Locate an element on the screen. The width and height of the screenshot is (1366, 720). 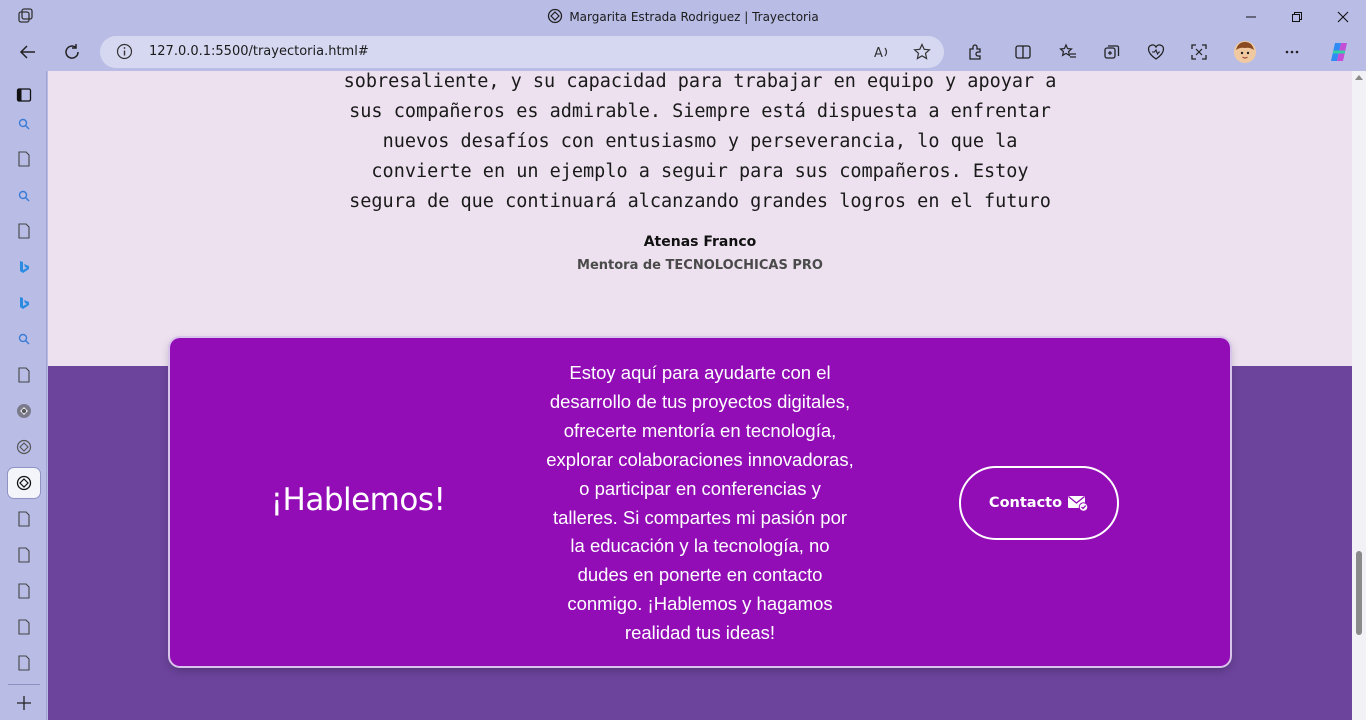
mail-check-icon is located at coordinates (1078, 503).